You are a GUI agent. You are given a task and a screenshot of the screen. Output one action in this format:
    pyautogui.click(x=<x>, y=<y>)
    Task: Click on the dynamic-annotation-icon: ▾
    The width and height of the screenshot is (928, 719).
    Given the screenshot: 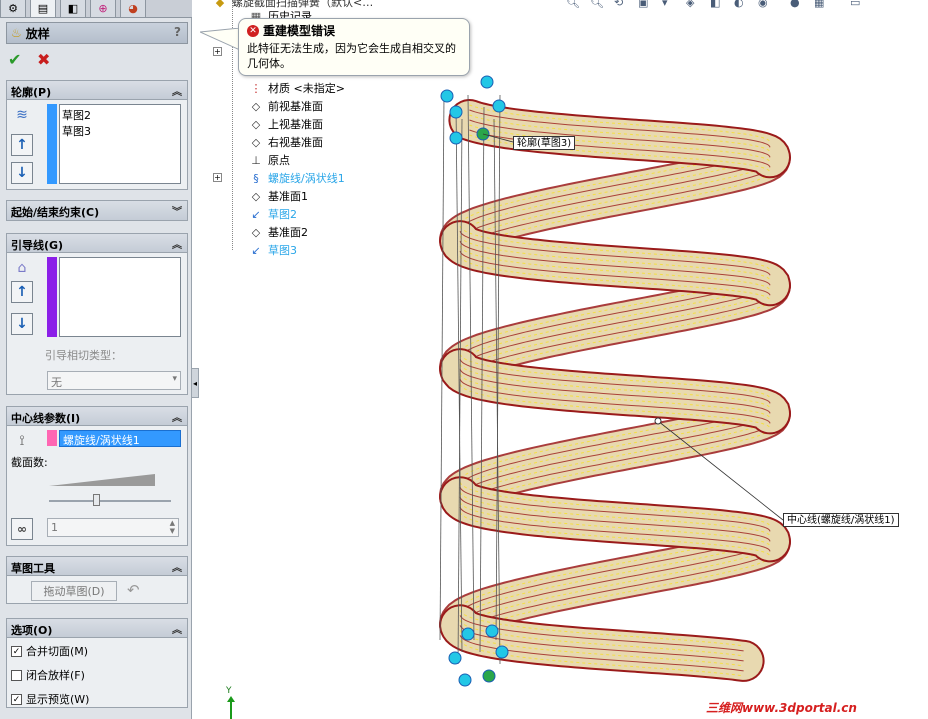 What is the action you would take?
    pyautogui.click(x=665, y=4)
    